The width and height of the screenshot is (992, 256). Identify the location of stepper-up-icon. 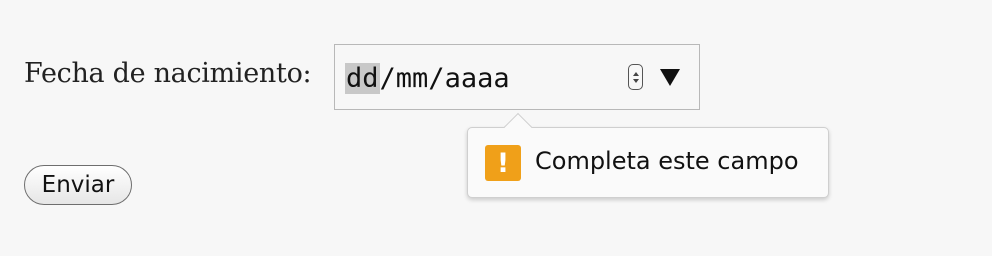
(635, 73).